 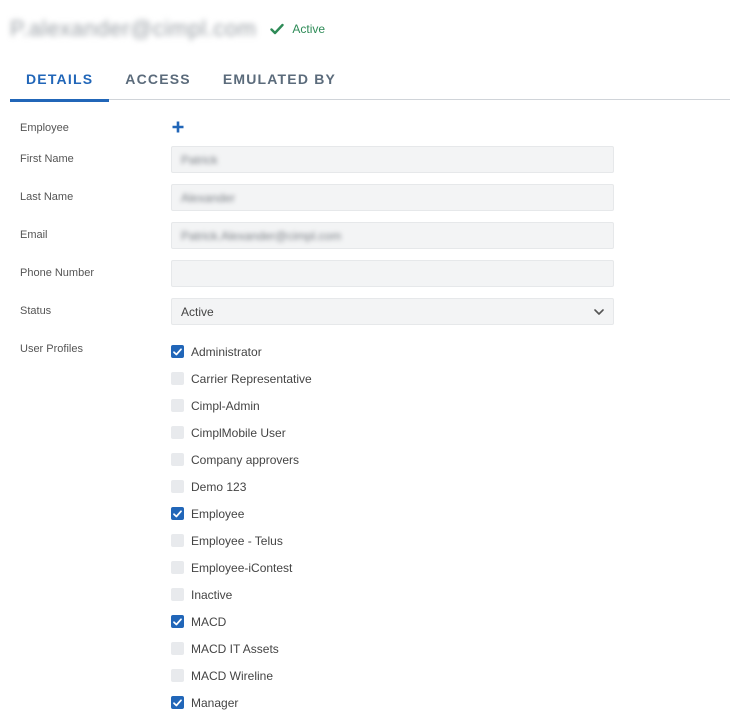 What do you see at coordinates (178, 127) in the screenshot?
I see `plus-icon` at bounding box center [178, 127].